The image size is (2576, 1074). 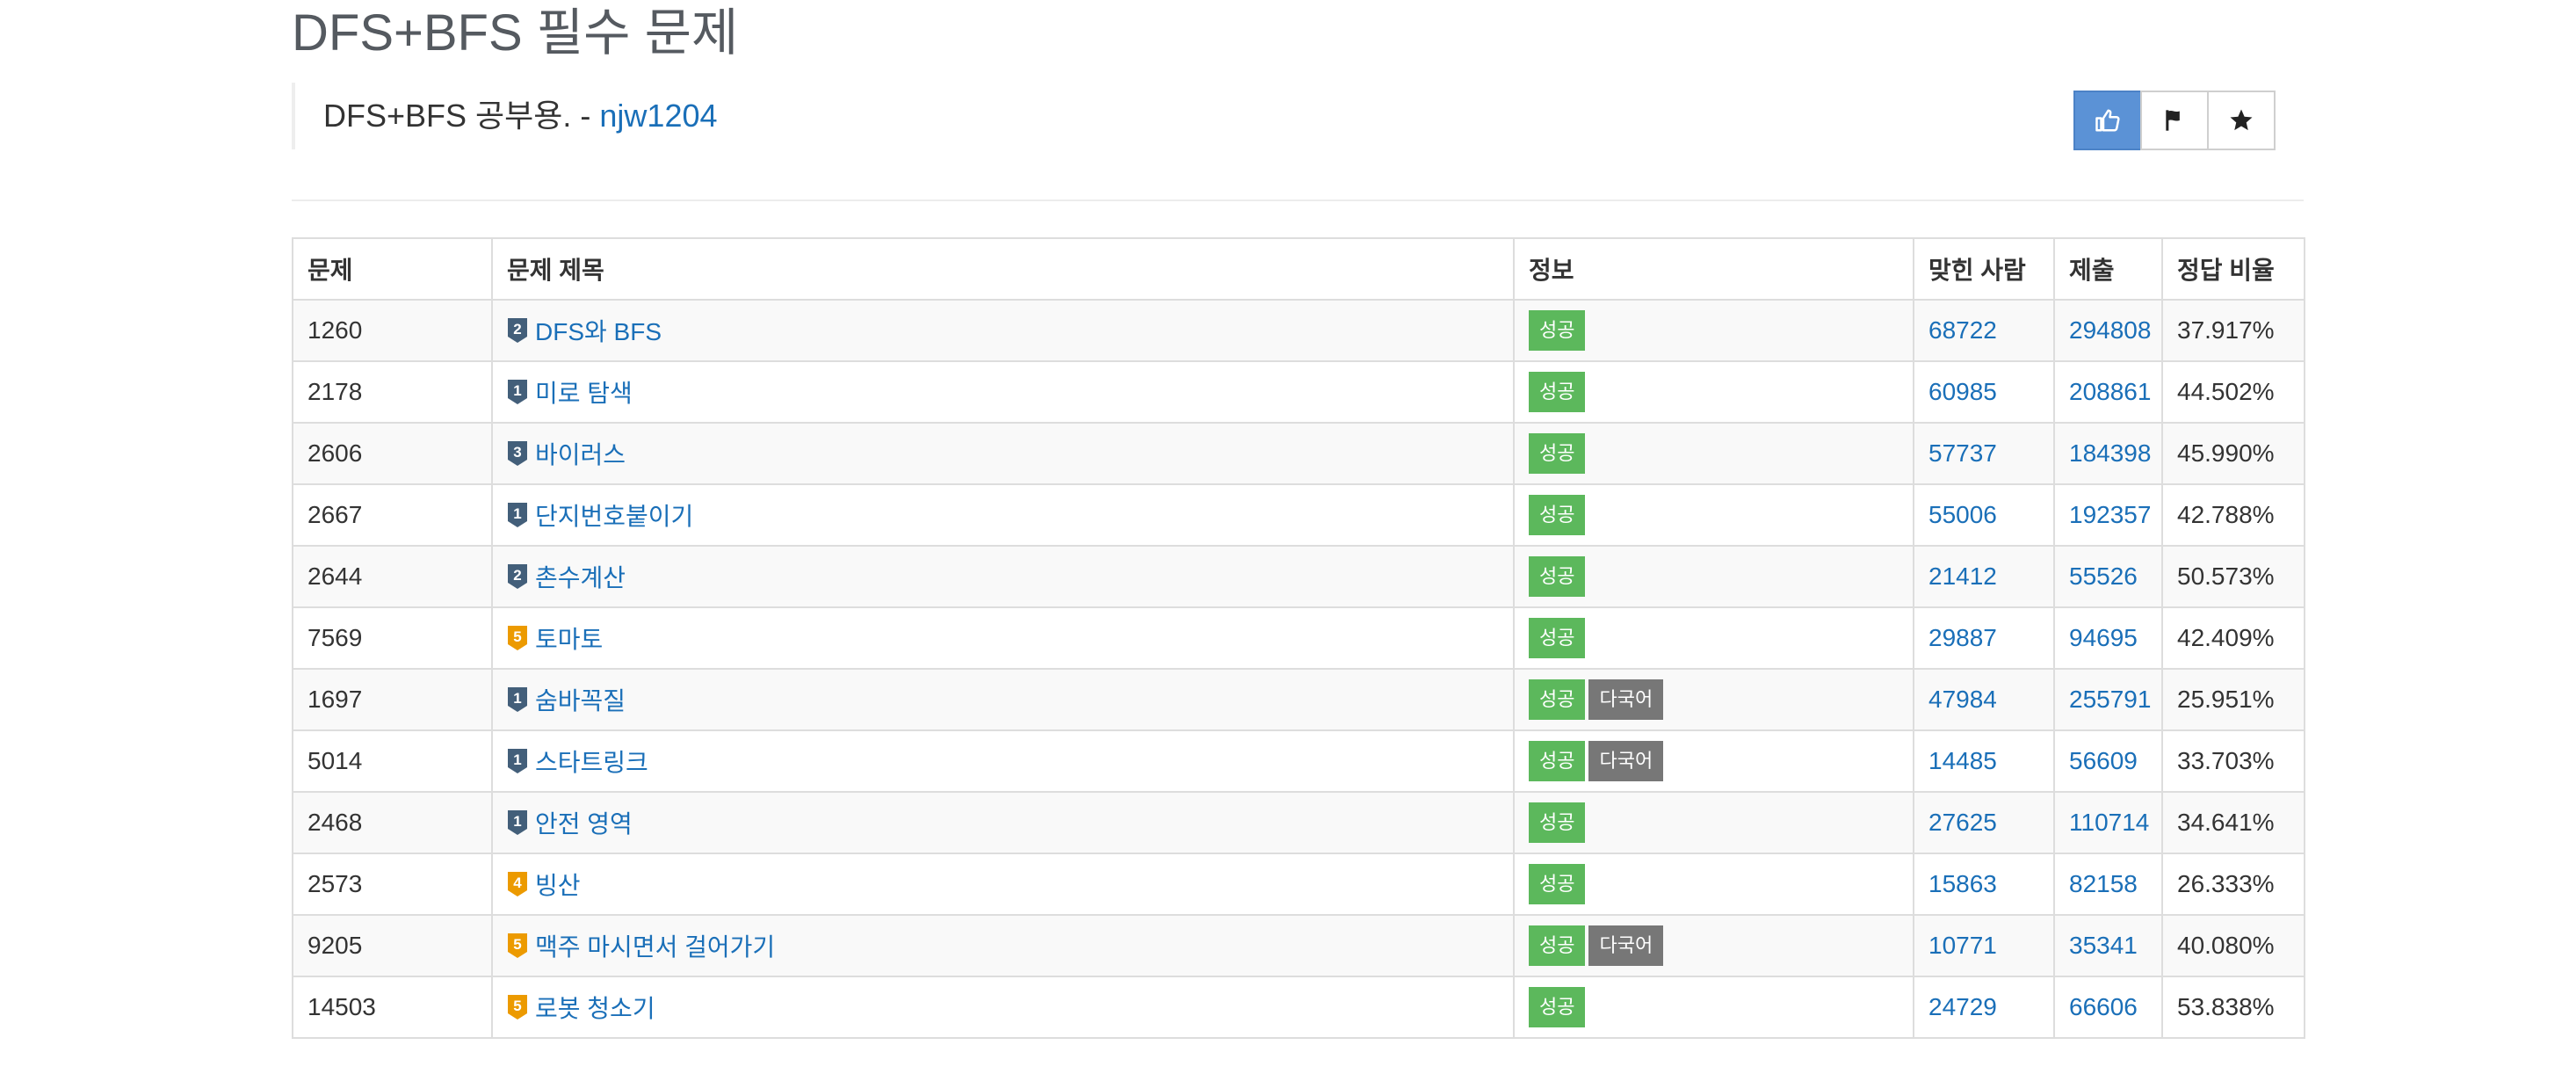 I want to click on header-submit-count: 제출, so click(x=2108, y=269).